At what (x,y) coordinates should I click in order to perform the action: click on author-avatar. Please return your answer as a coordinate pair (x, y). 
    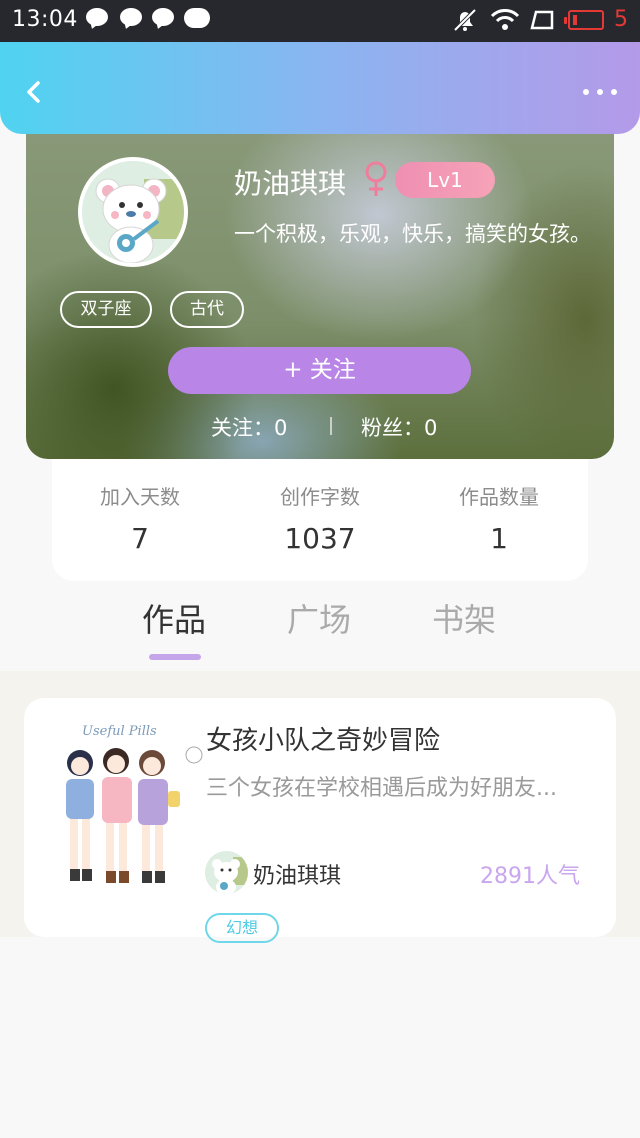
    Looking at the image, I should click on (226, 872).